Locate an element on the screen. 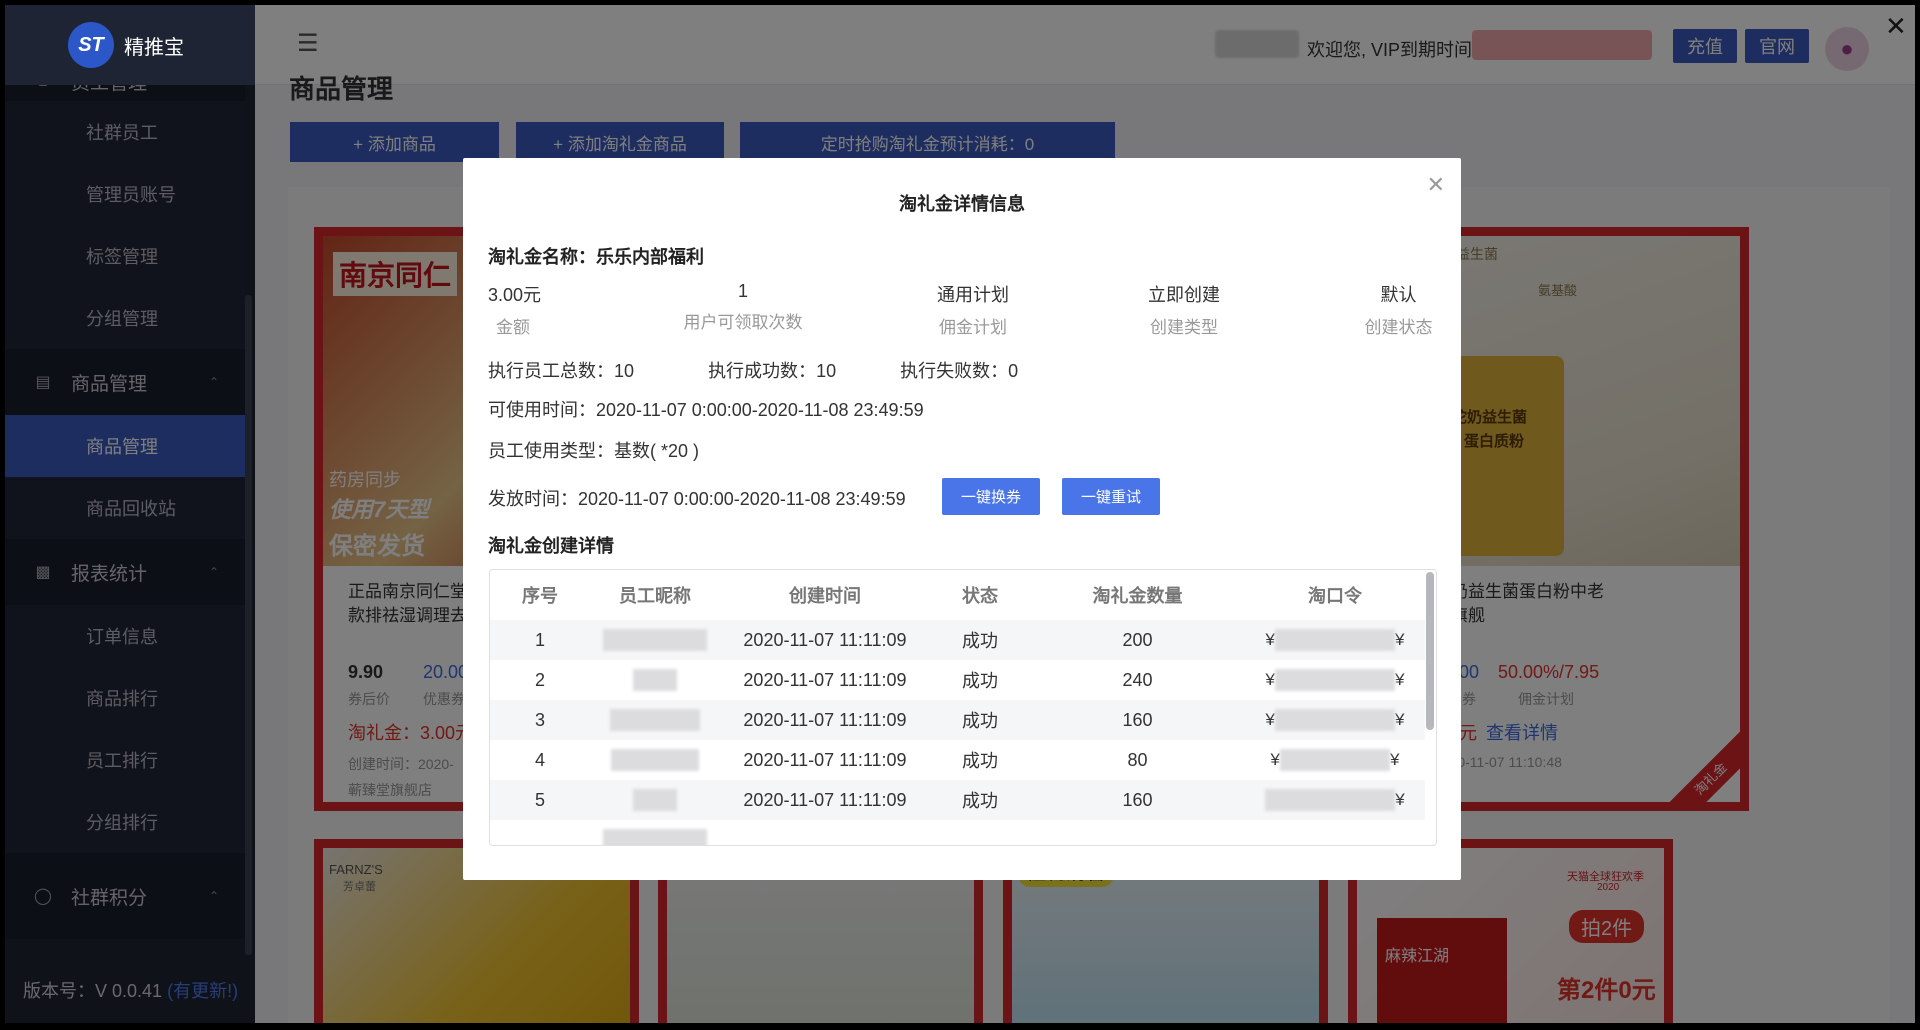  exec-fail-label: 执行失败数： is located at coordinates (954, 371).